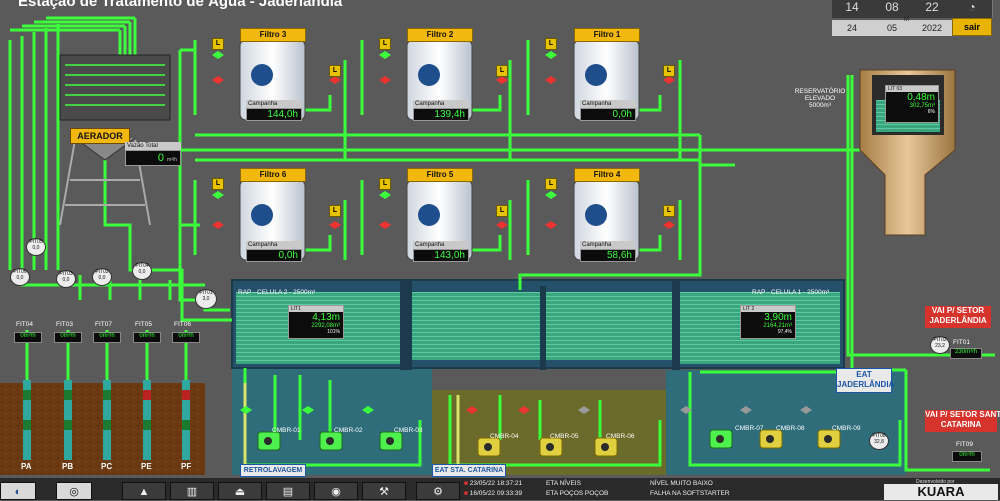 The width and height of the screenshot is (1000, 501). Describe the element at coordinates (564, 436) in the screenshot. I see `pump-label: CMBR-05` at that location.